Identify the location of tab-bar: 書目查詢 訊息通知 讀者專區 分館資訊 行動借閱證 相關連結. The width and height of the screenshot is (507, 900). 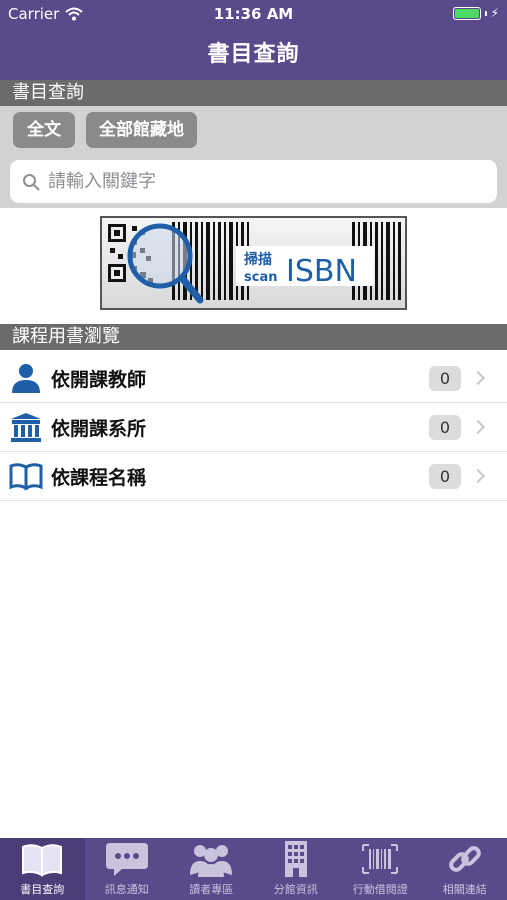
(253, 869).